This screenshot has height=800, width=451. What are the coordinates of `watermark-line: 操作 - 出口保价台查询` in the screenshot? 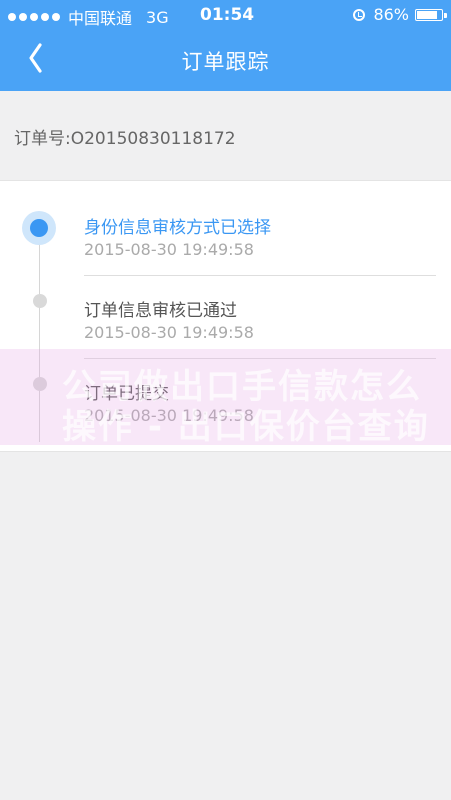 It's located at (246, 427).